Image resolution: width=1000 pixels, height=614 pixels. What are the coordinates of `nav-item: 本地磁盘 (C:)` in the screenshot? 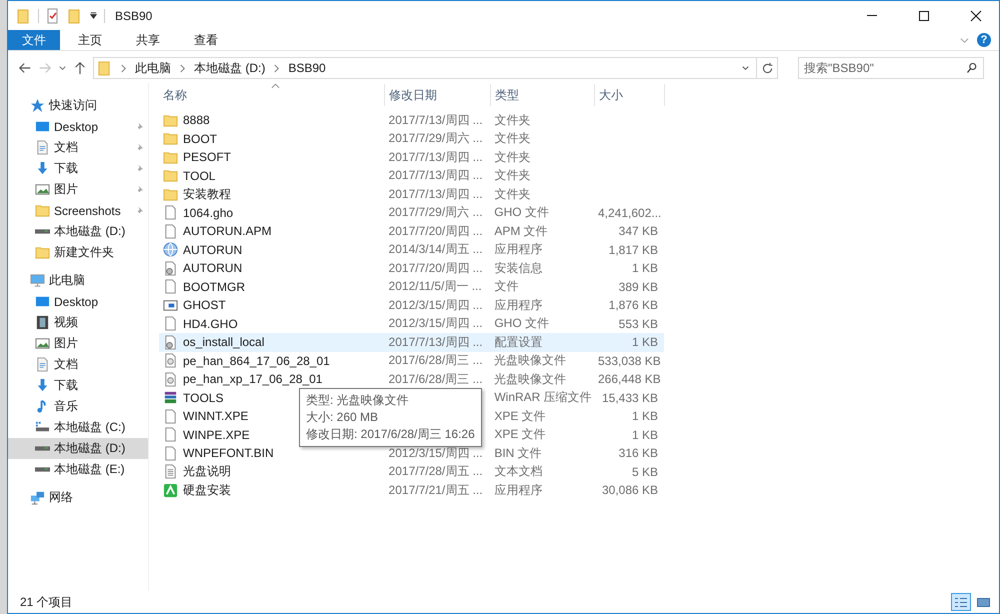 It's located at (90, 427).